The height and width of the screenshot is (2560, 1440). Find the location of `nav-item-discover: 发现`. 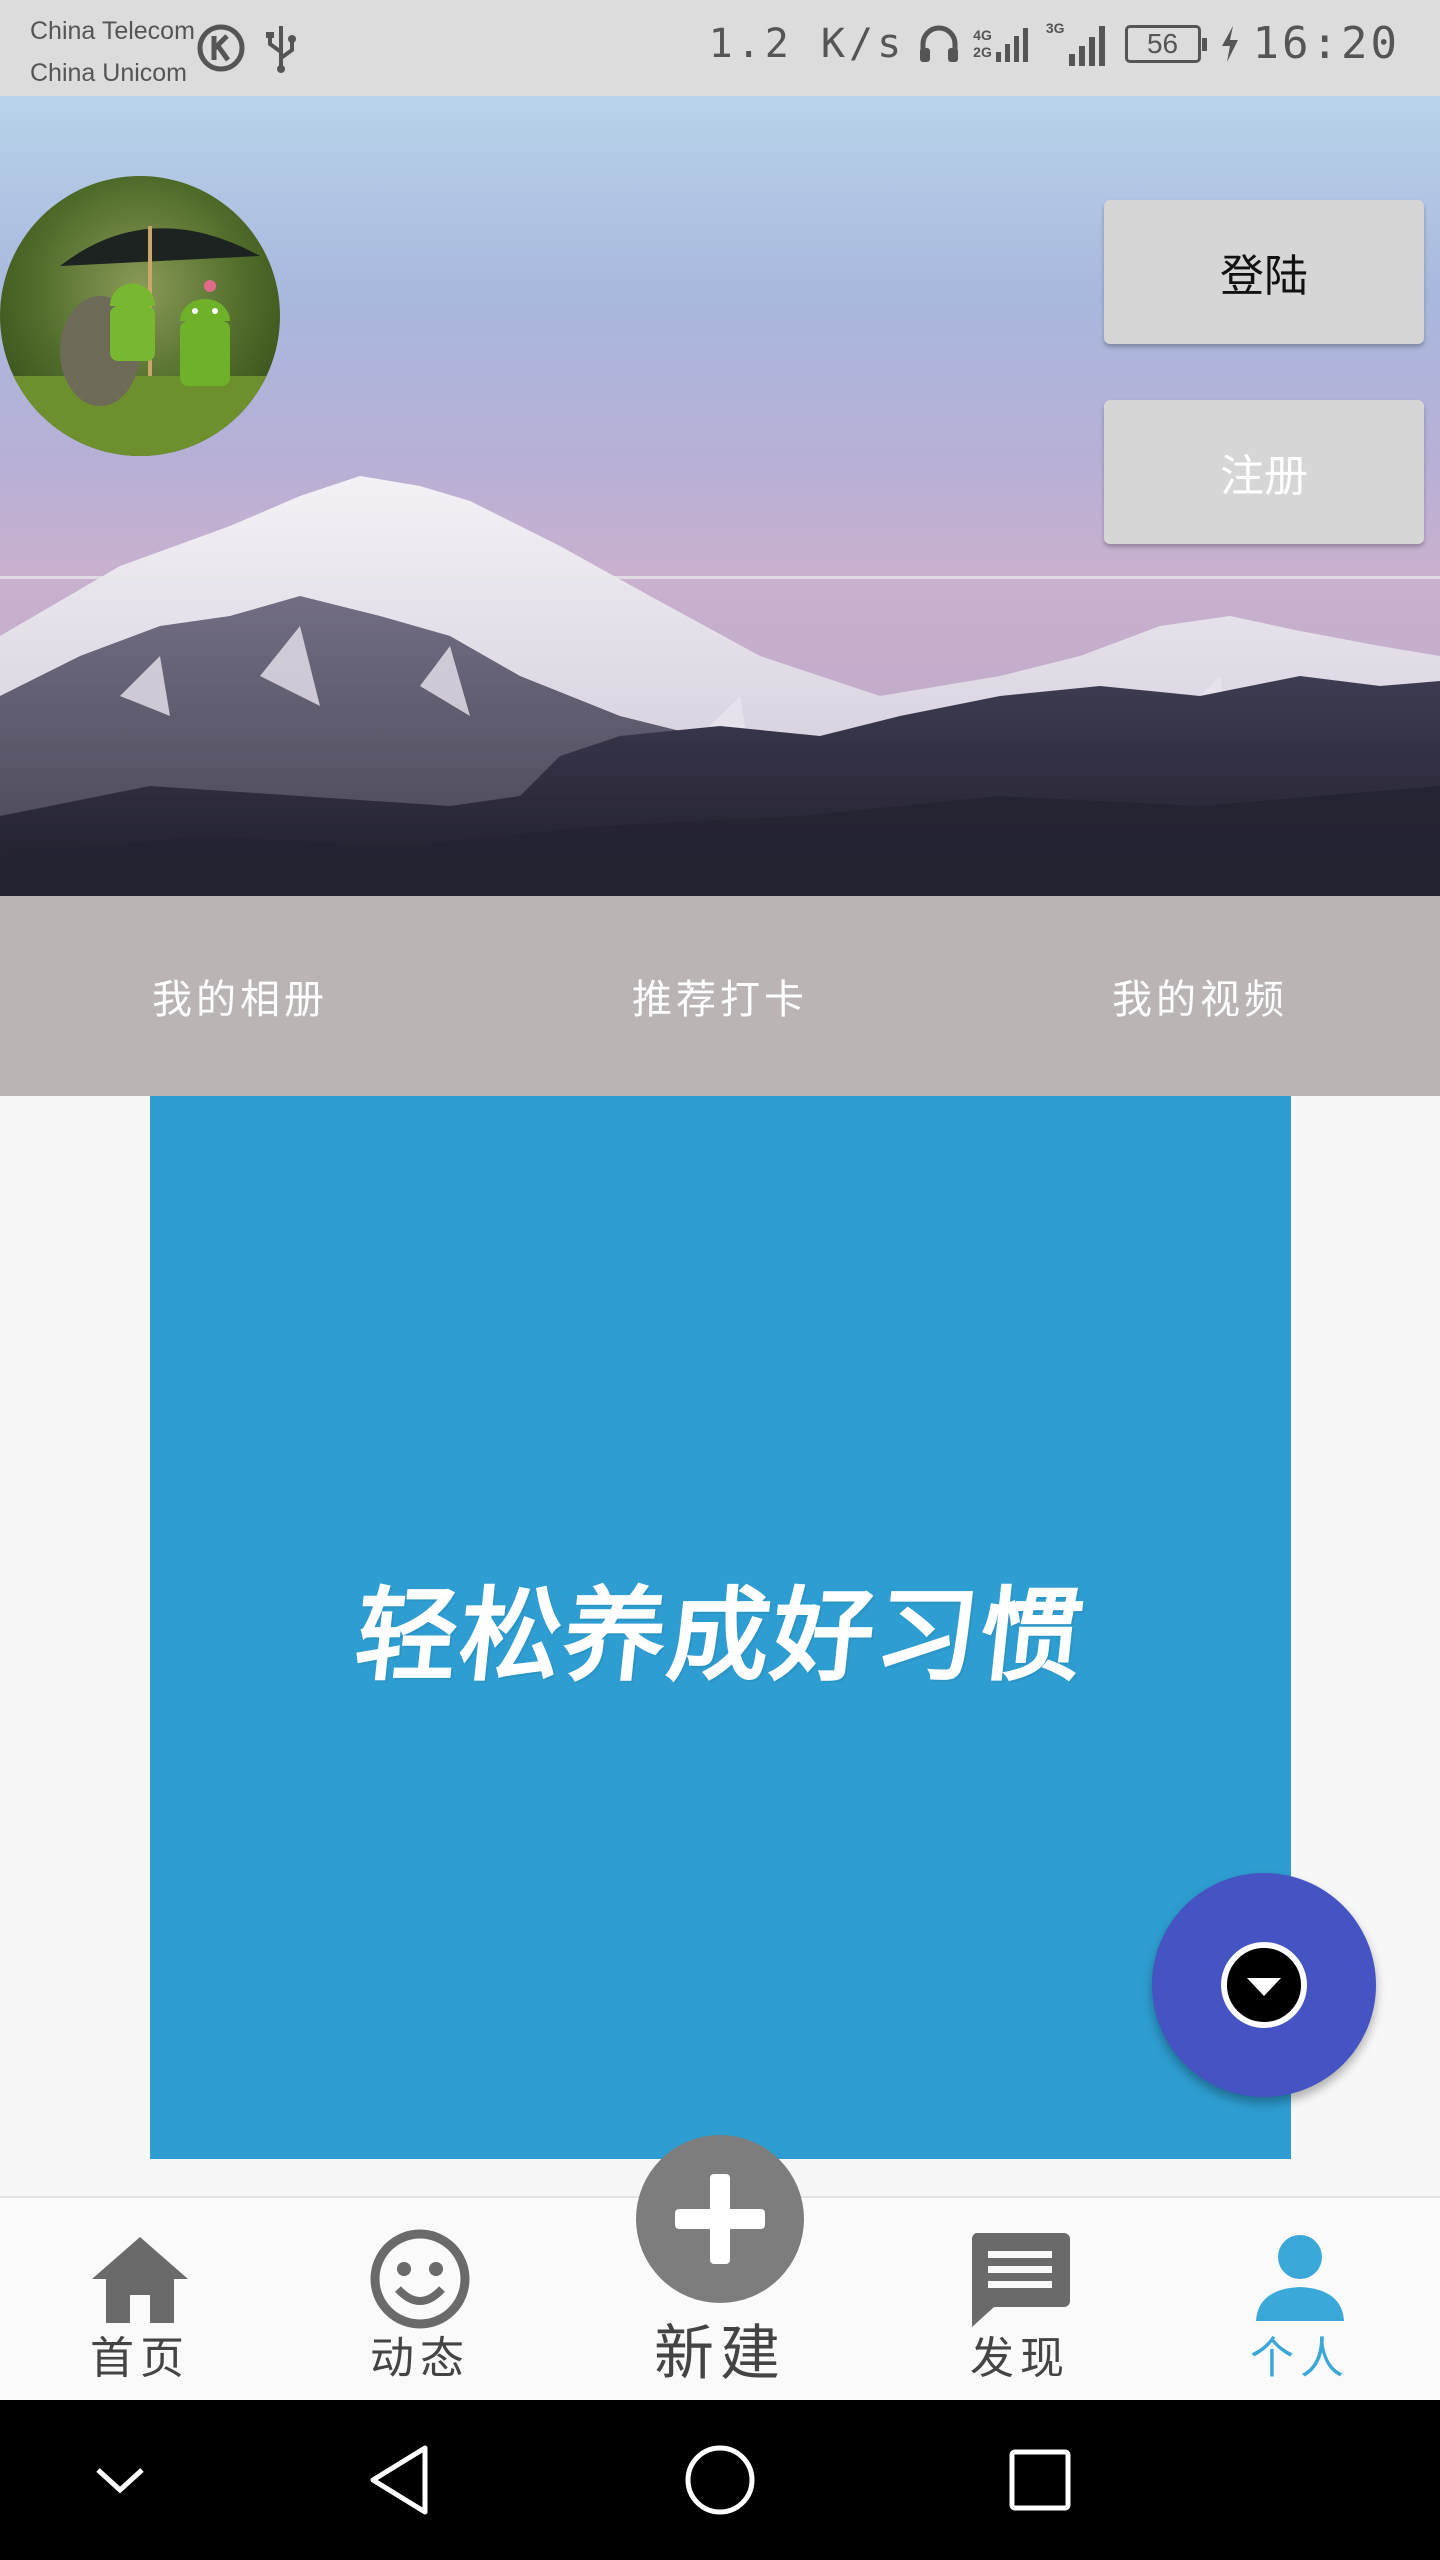

nav-item-discover: 发现 is located at coordinates (1020, 2300).